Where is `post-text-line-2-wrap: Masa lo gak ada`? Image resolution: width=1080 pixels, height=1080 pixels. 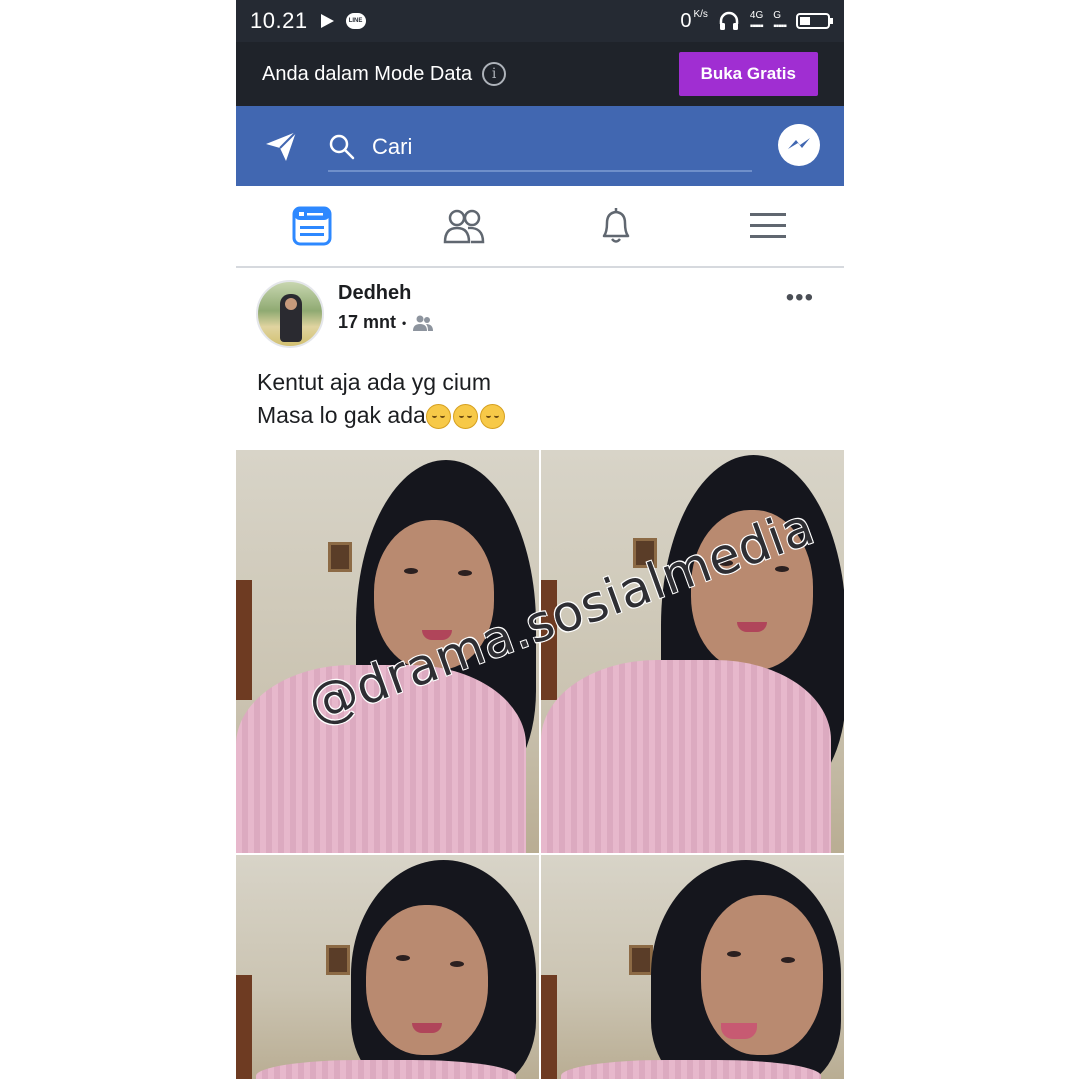 post-text-line-2-wrap: Masa lo gak ada is located at coordinates (381, 415).